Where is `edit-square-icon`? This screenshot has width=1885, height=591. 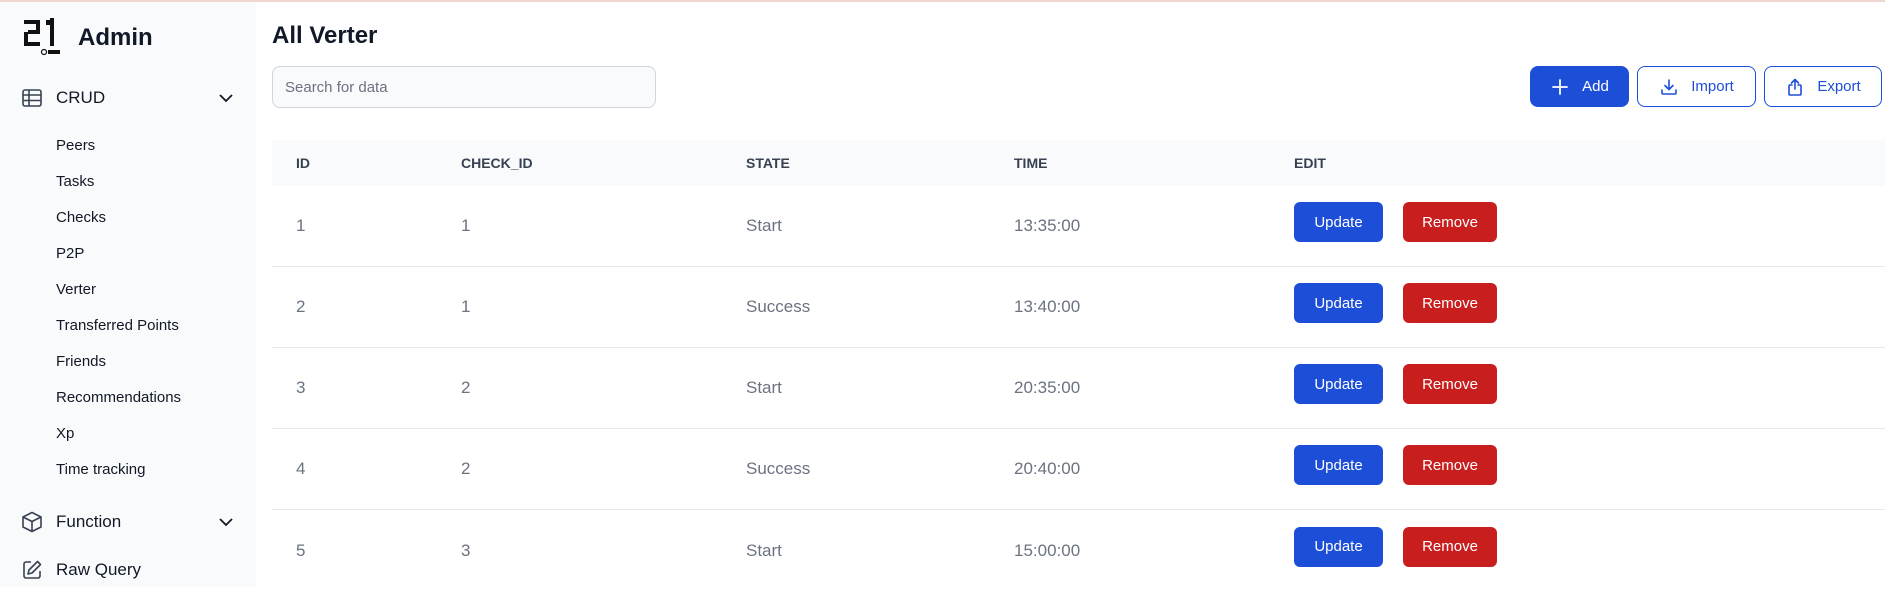 edit-square-icon is located at coordinates (32, 569).